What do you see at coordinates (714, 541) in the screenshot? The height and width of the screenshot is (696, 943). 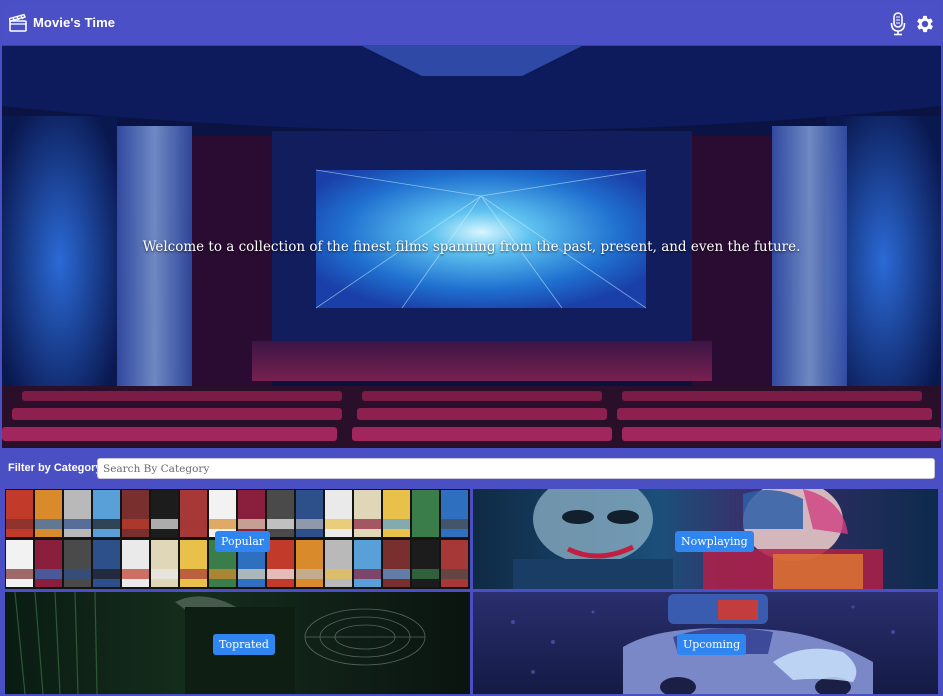 I see `category-label-nowplaying: Nowplaying` at bounding box center [714, 541].